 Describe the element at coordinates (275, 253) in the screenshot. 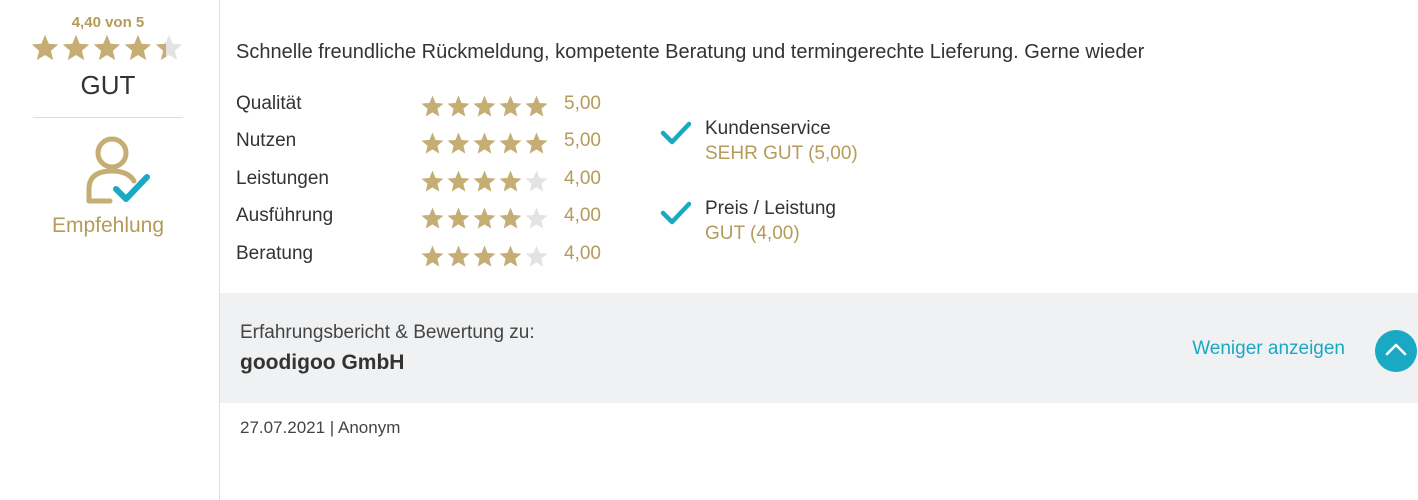

I see `criterion-label: Beratung` at that location.